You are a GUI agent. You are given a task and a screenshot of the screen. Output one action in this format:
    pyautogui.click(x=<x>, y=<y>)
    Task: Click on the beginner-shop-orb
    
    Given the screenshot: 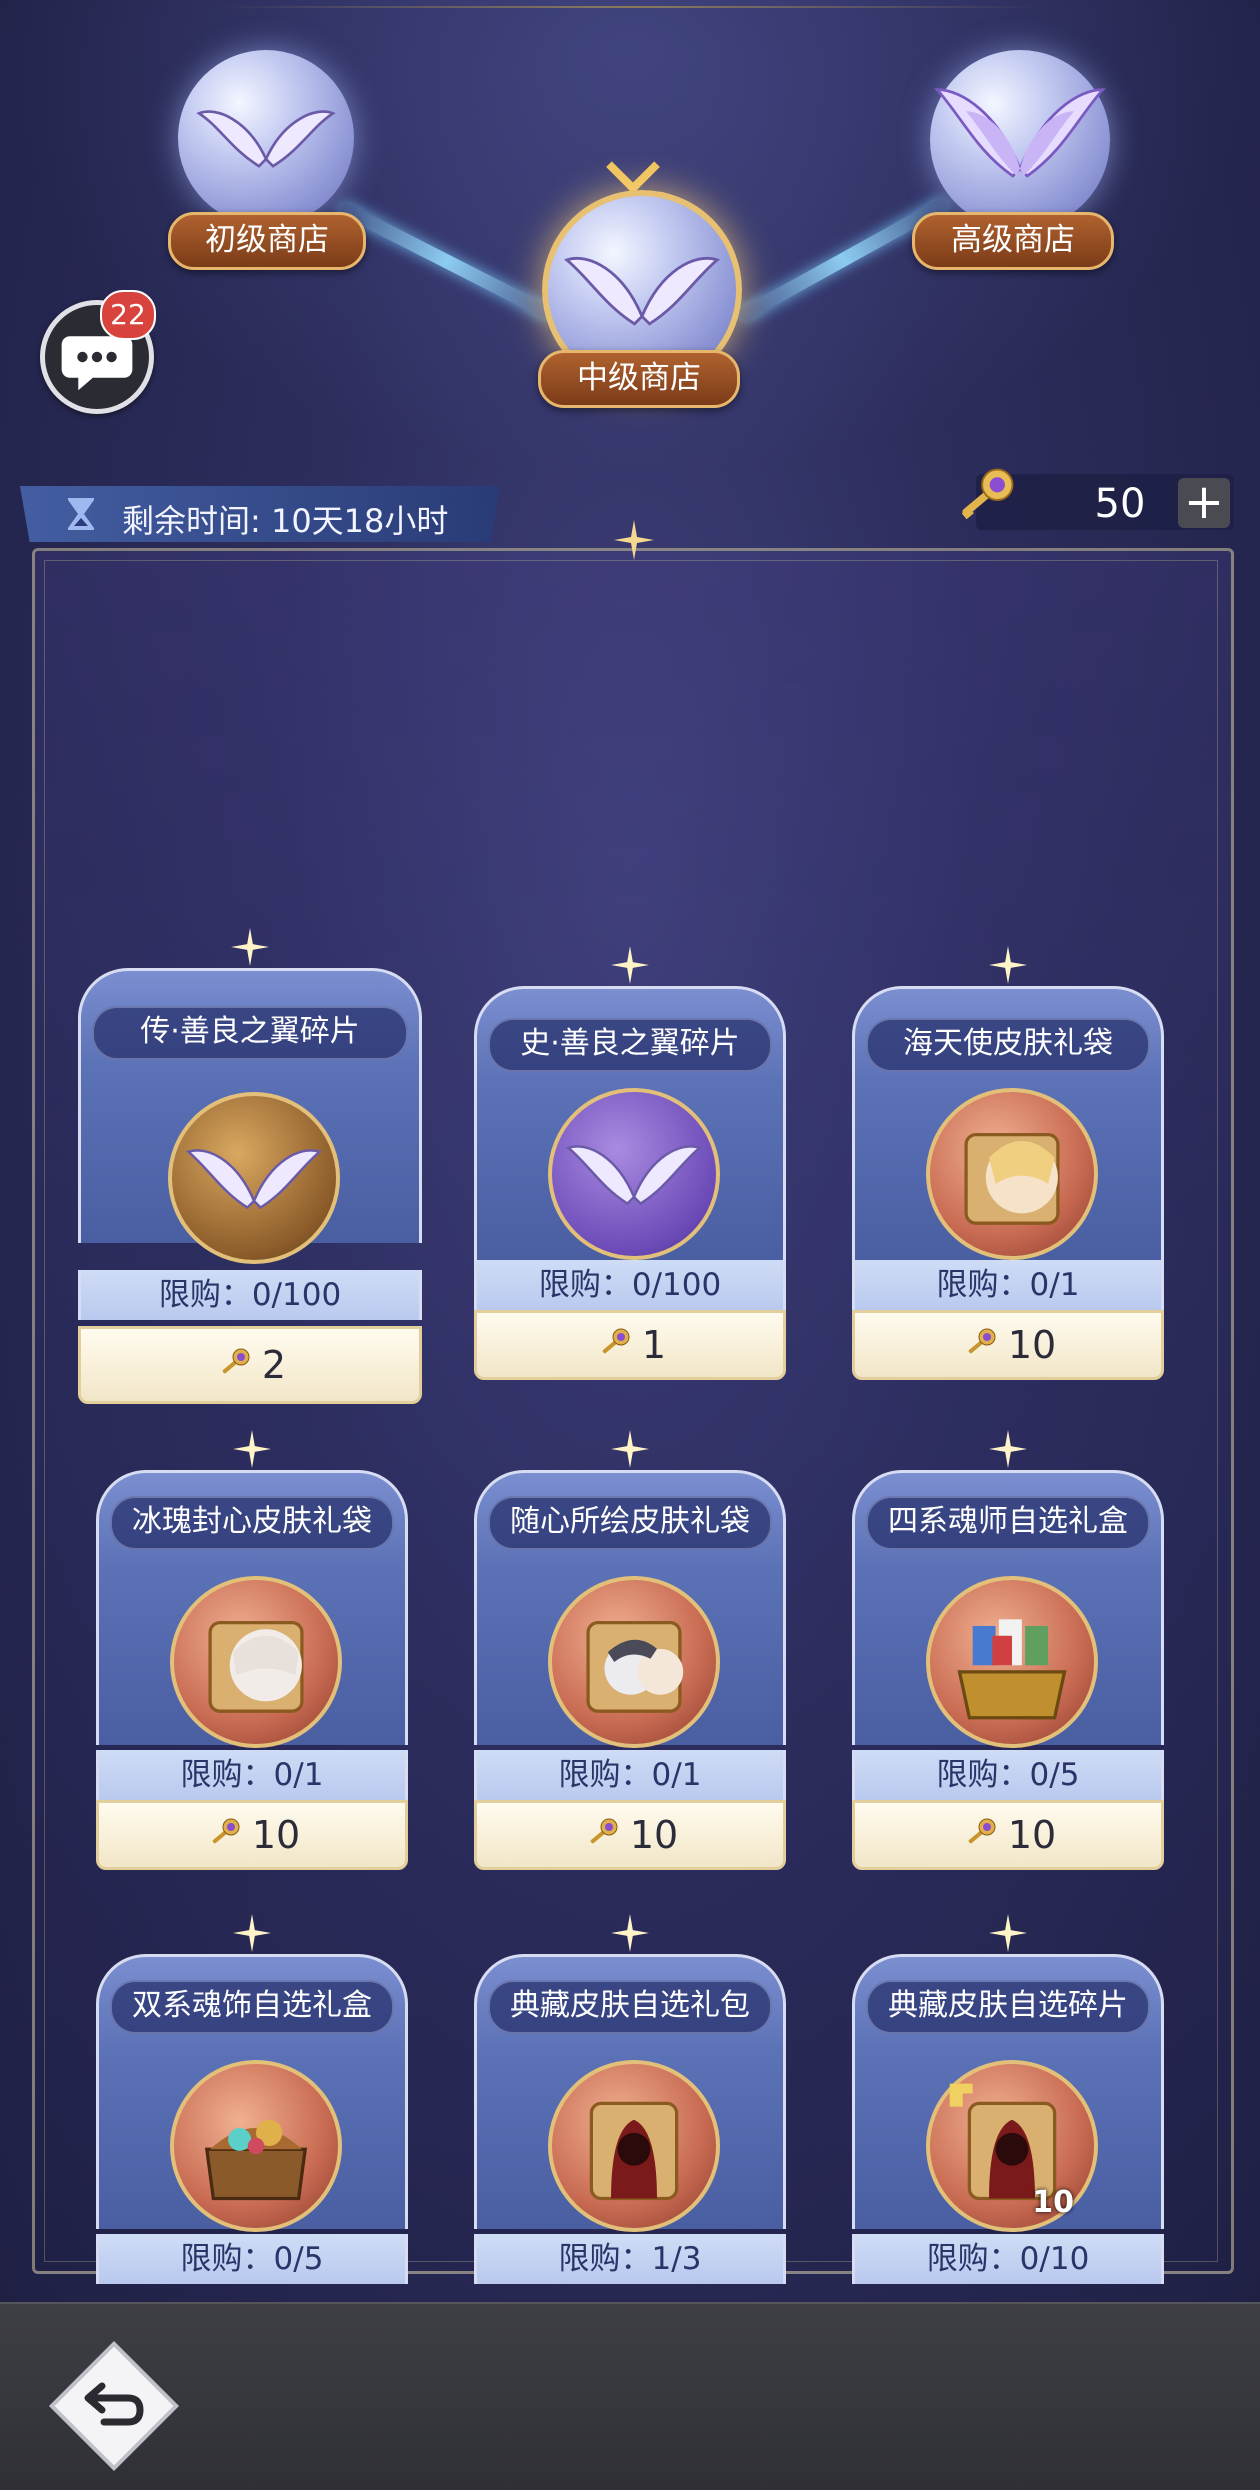 What is the action you would take?
    pyautogui.click(x=266, y=138)
    